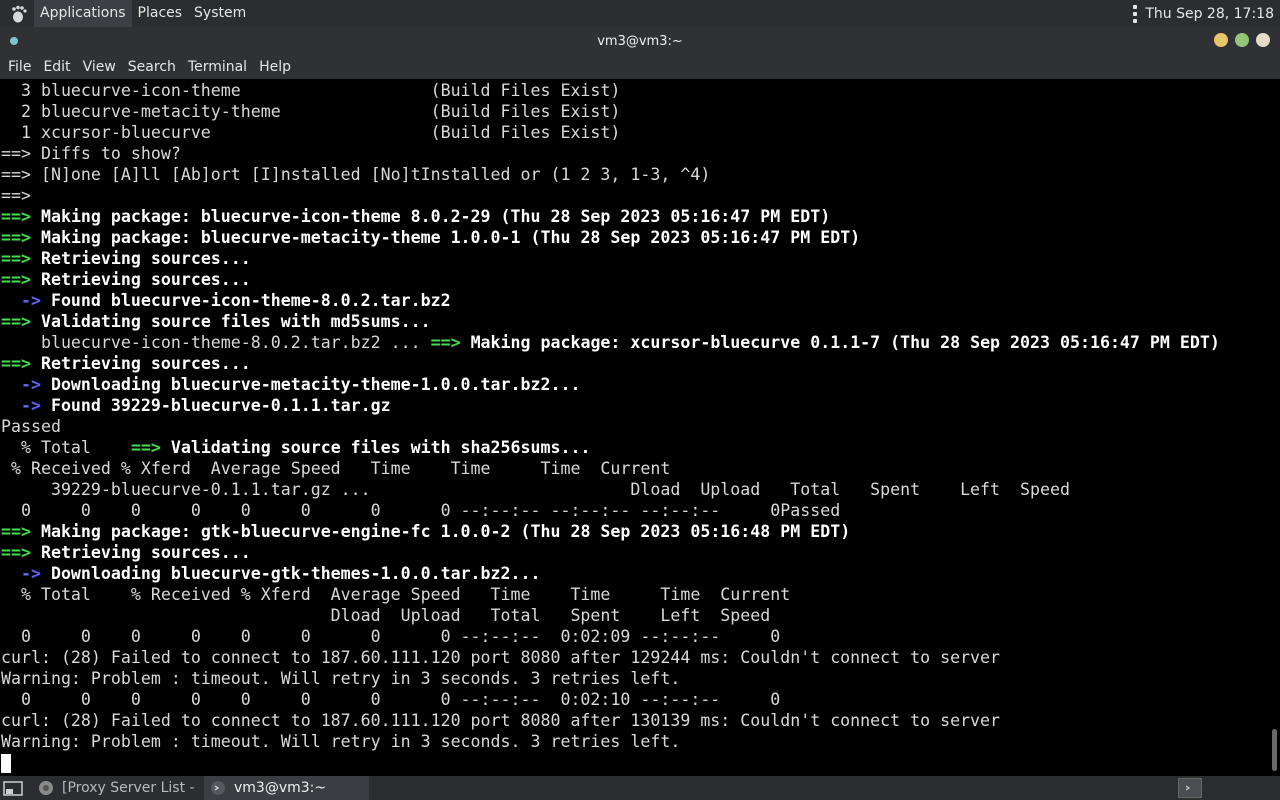 The width and height of the screenshot is (1280, 800). Describe the element at coordinates (218, 788) in the screenshot. I see `terminal-icon` at that location.